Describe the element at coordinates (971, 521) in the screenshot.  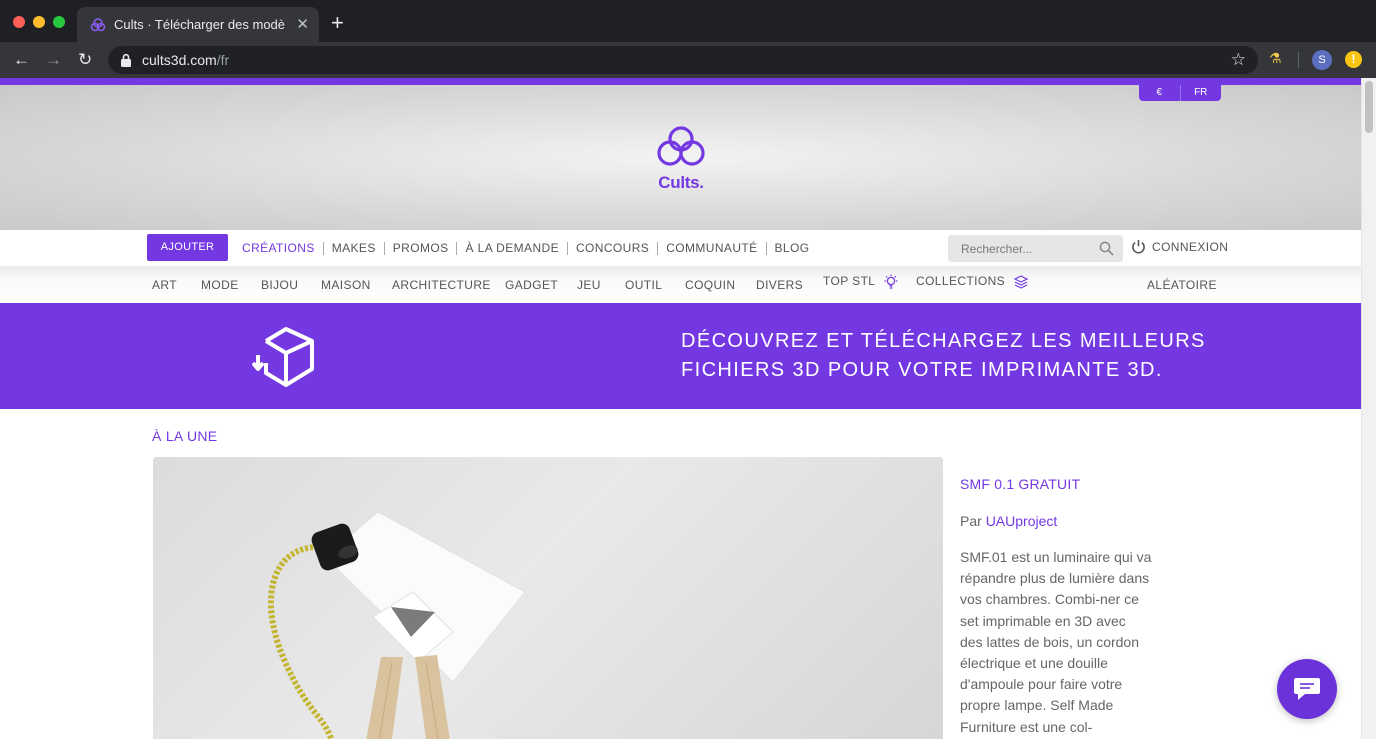
I see `author-prefix: Par` at that location.